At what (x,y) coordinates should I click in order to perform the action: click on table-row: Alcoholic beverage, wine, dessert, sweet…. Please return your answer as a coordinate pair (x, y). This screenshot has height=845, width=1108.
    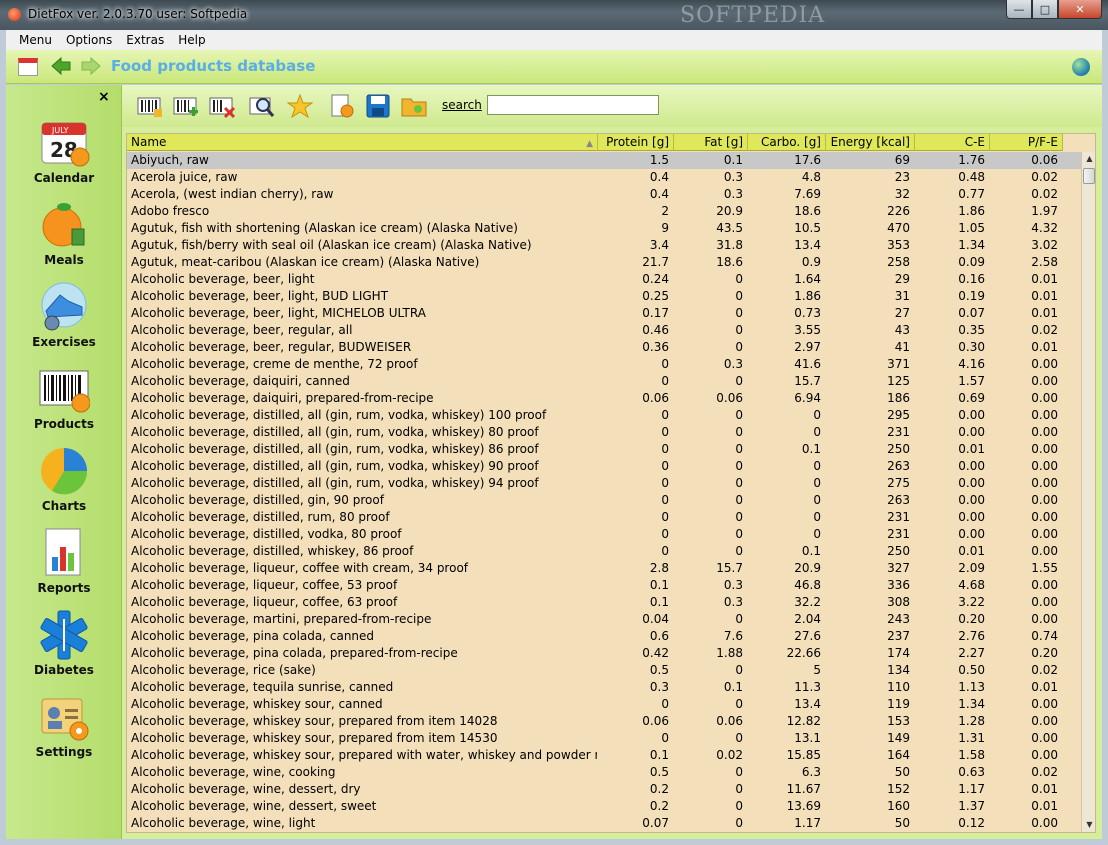
    Looking at the image, I should click on (604, 806).